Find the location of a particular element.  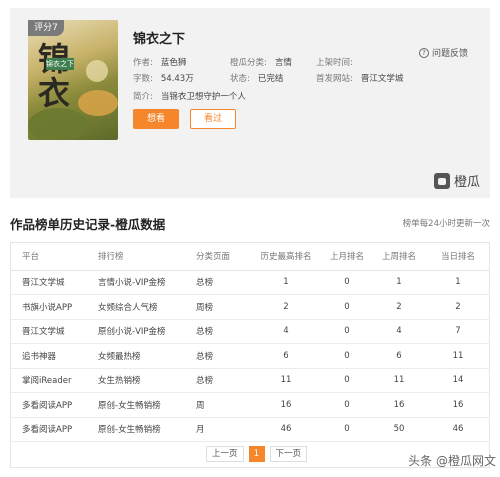

table-row: 掌阅iReader 女生热销榜 总榜 11 0 11 14 is located at coordinates (250, 380).